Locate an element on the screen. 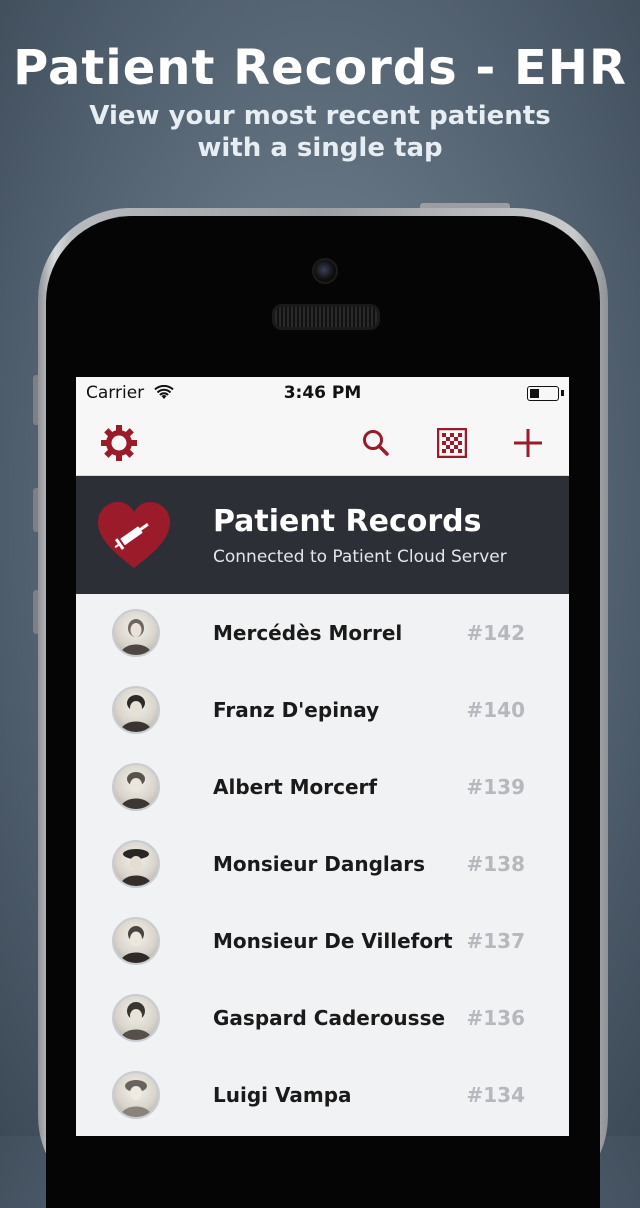  patient-row: Monsieur Danglars #138 is located at coordinates (322, 863).